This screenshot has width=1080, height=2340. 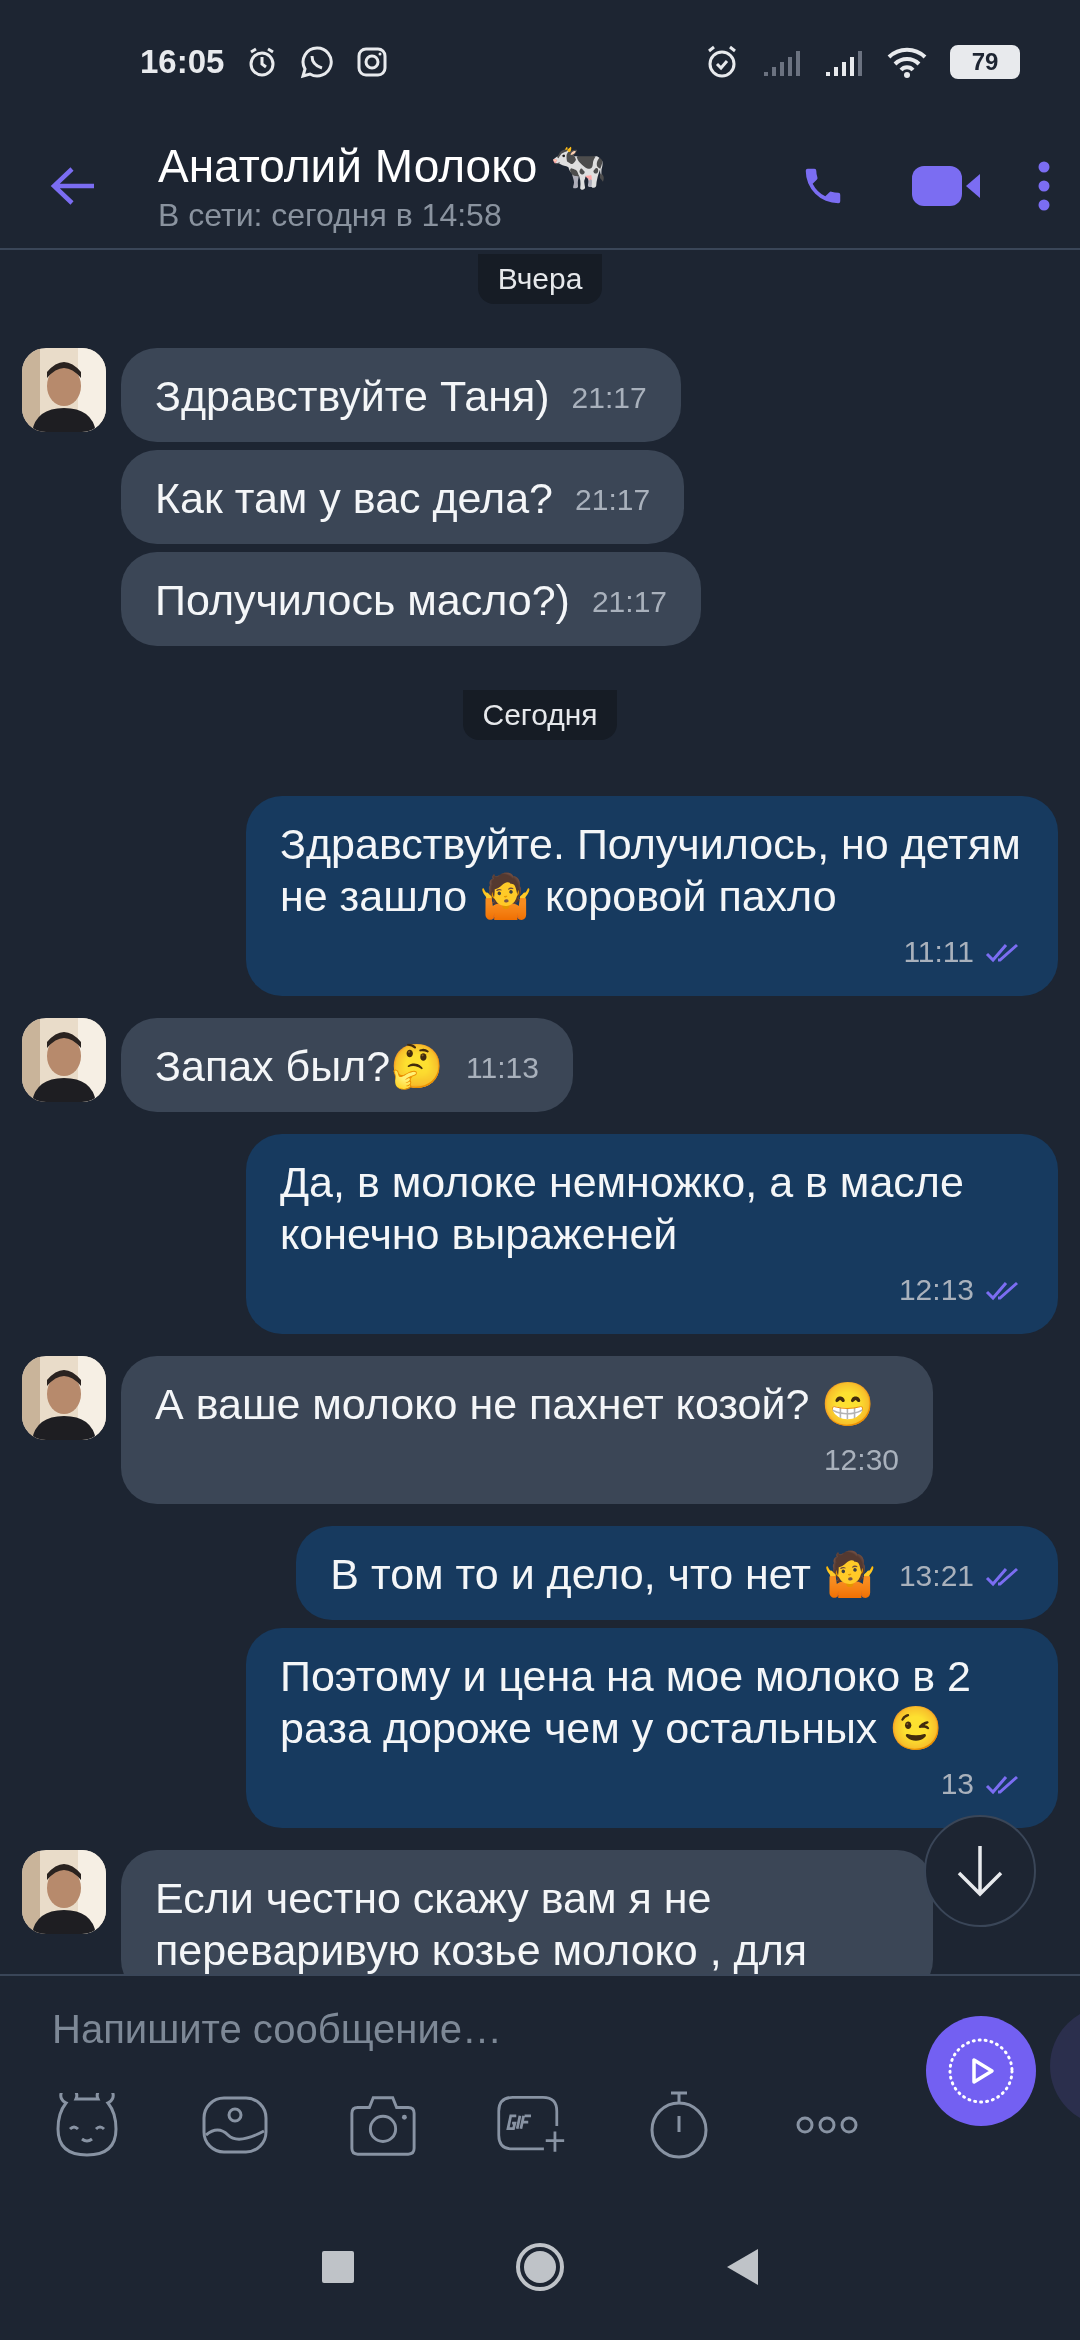 I want to click on back-button, so click(x=742, y=2267).